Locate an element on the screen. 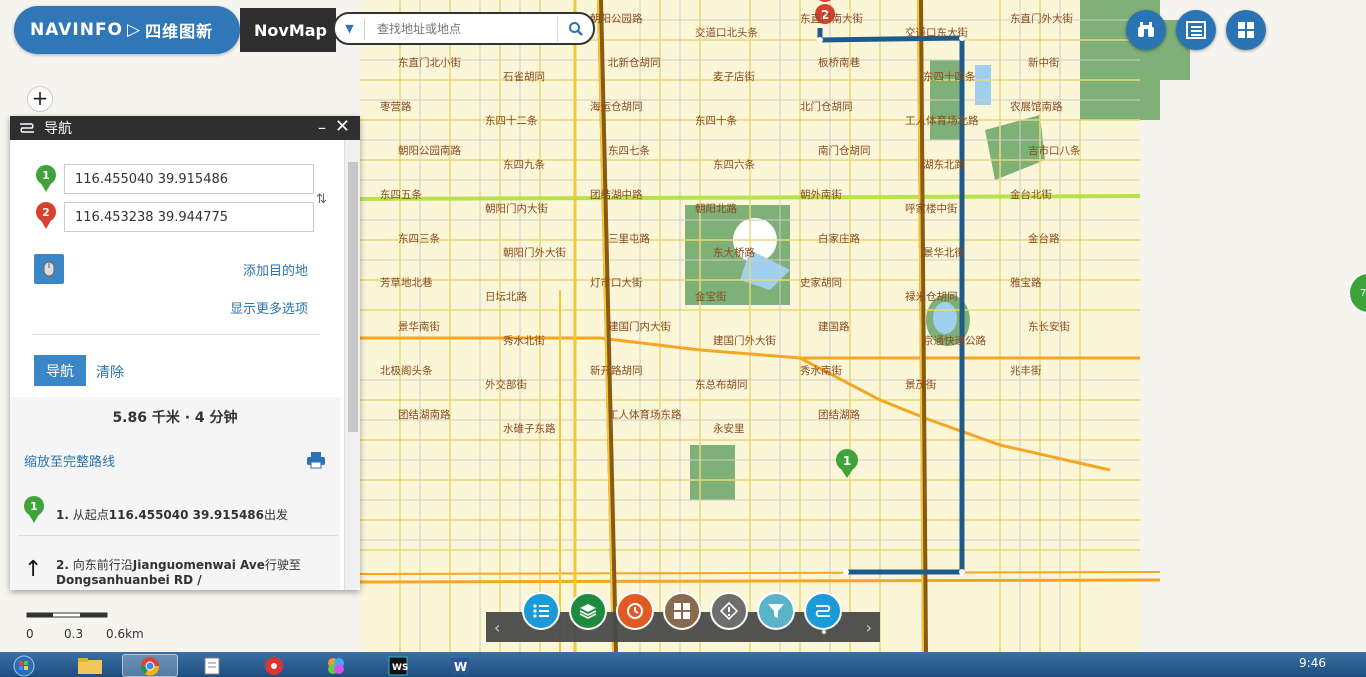 The width and height of the screenshot is (1366, 677). street-label: 景华北街 is located at coordinates (944, 252).